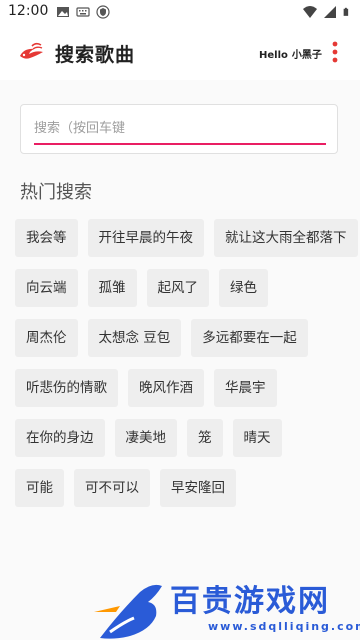 The height and width of the screenshot is (640, 360). What do you see at coordinates (290, 53) in the screenshot?
I see `user-greeting: Hello 小黑子` at bounding box center [290, 53].